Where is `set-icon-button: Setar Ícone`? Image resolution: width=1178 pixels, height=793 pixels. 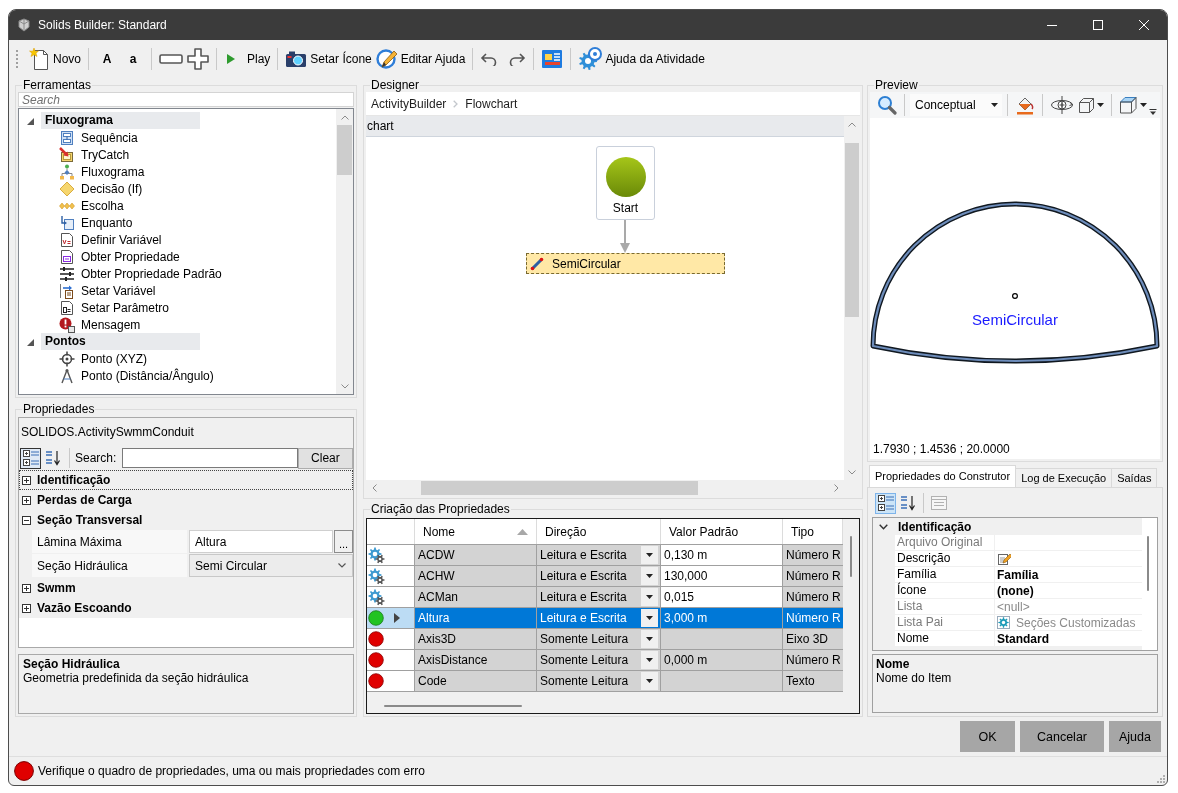 set-icon-button: Setar Ícone is located at coordinates (328, 59).